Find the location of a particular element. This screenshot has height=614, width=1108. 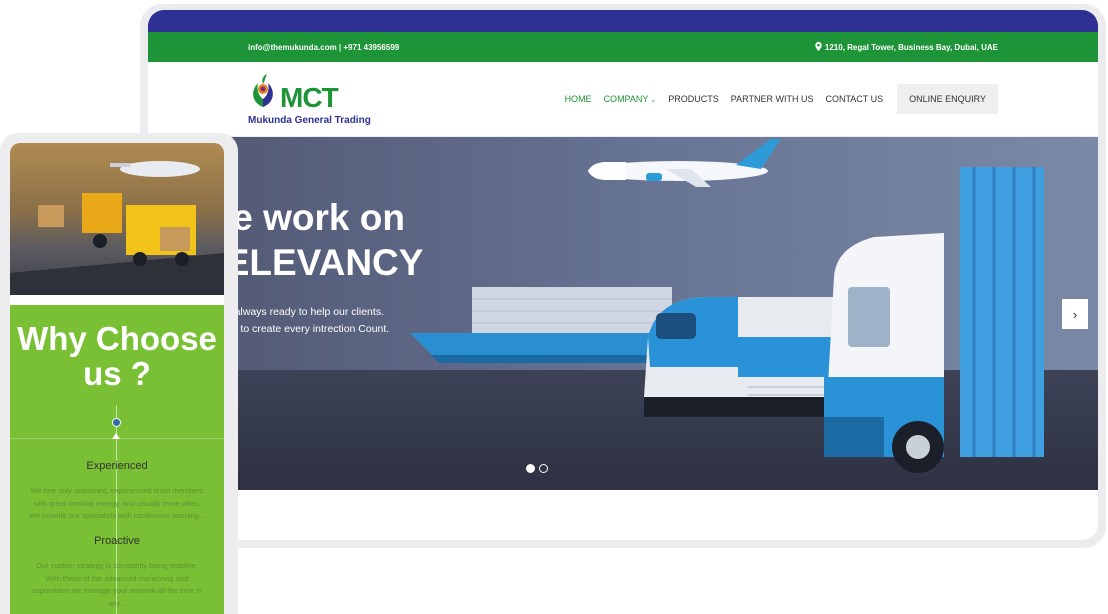

map-pin-icon is located at coordinates (818, 47).